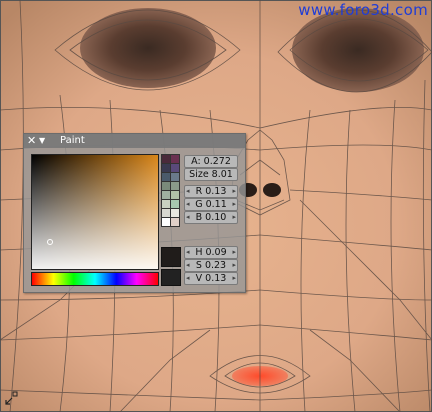  I want to click on r-field: ◂ R 0.13 ▸, so click(211, 191).